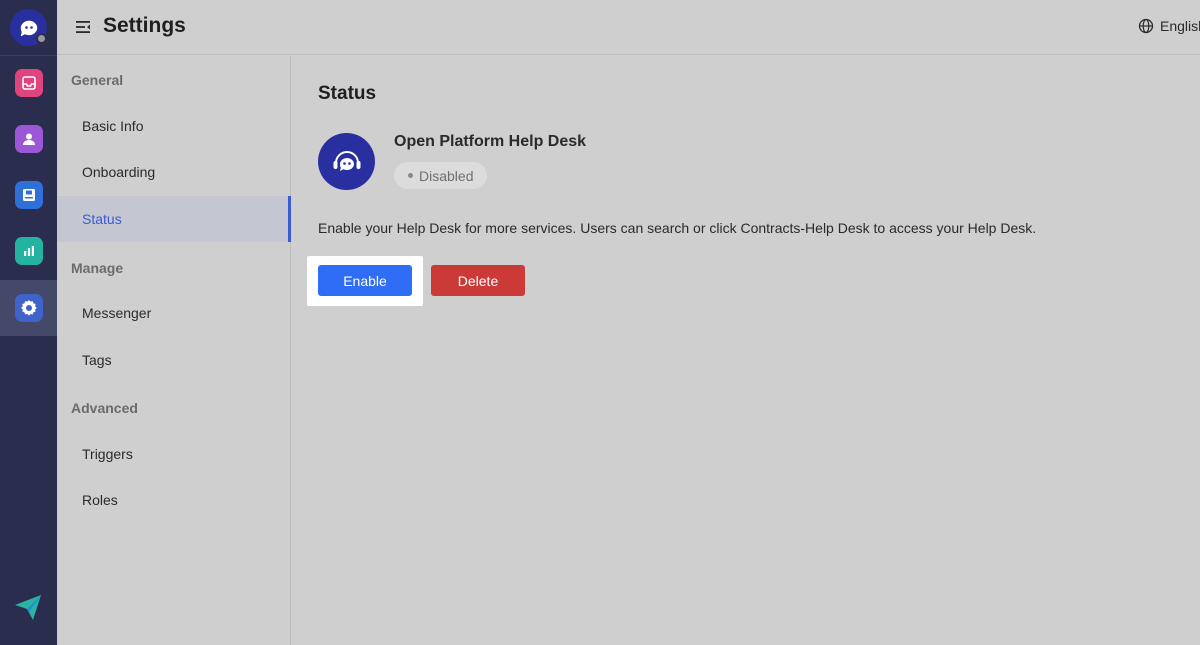 This screenshot has height=645, width=1200. What do you see at coordinates (173, 500) in the screenshot?
I see `sidebar-item-roles: Roles` at bounding box center [173, 500].